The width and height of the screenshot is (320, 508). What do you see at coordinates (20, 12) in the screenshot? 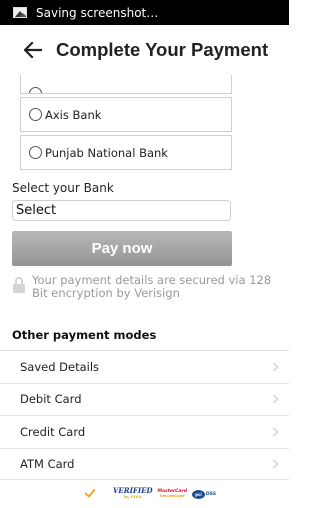
I see `image-icon` at bounding box center [20, 12].